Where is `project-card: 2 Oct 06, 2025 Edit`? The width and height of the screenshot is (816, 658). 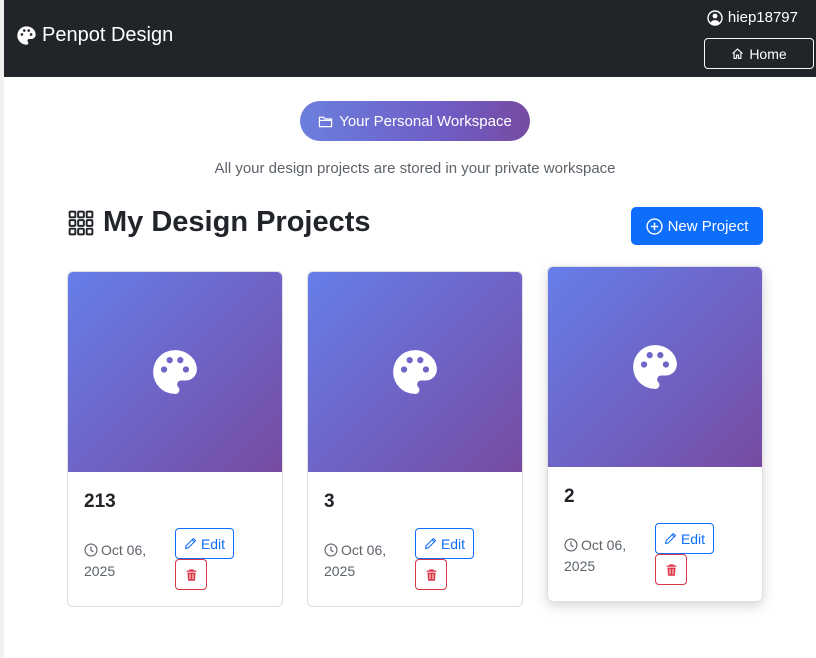
project-card: 2 Oct 06, 2025 Edit is located at coordinates (655, 434).